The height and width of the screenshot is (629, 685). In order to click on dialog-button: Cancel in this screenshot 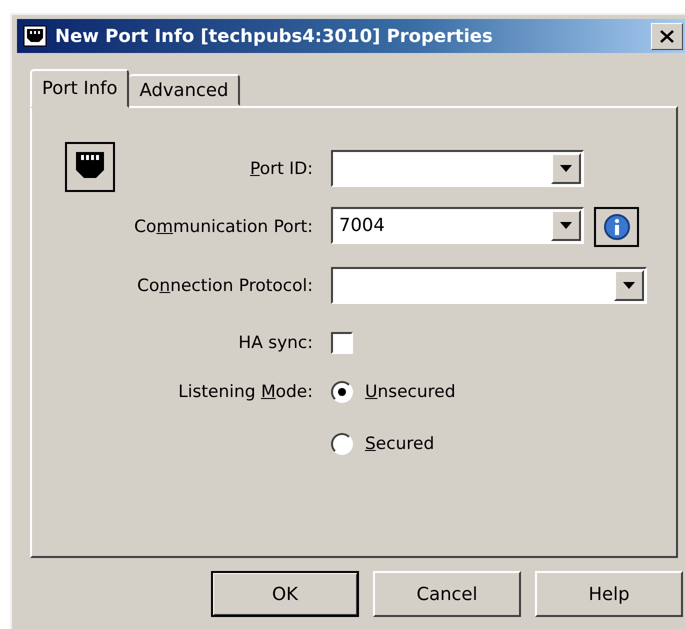, I will do `click(447, 594)`.